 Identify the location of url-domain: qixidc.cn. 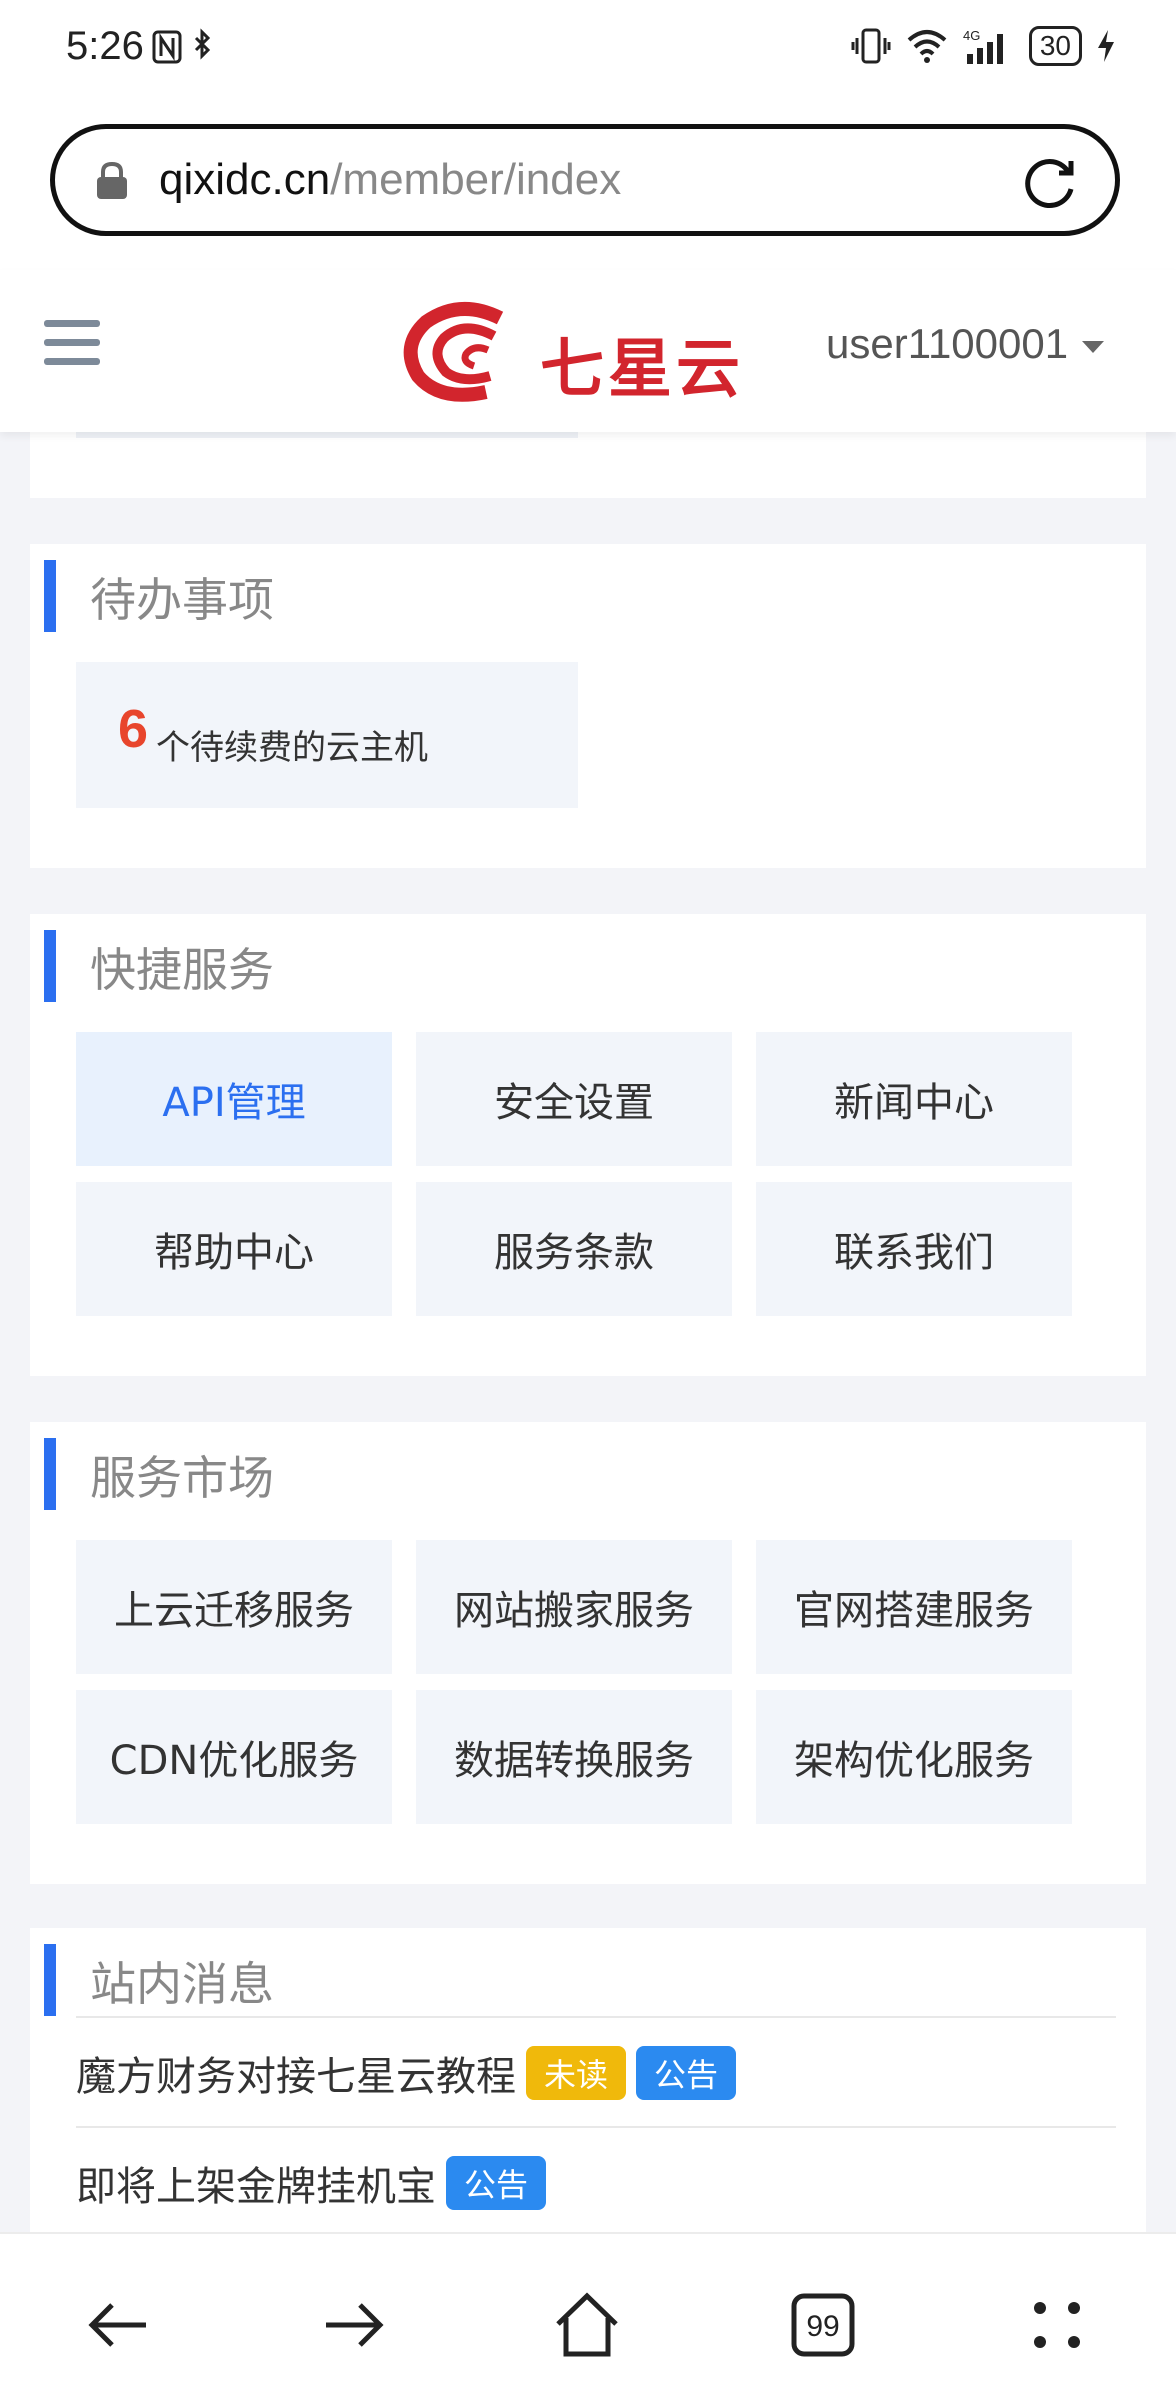
(245, 179).